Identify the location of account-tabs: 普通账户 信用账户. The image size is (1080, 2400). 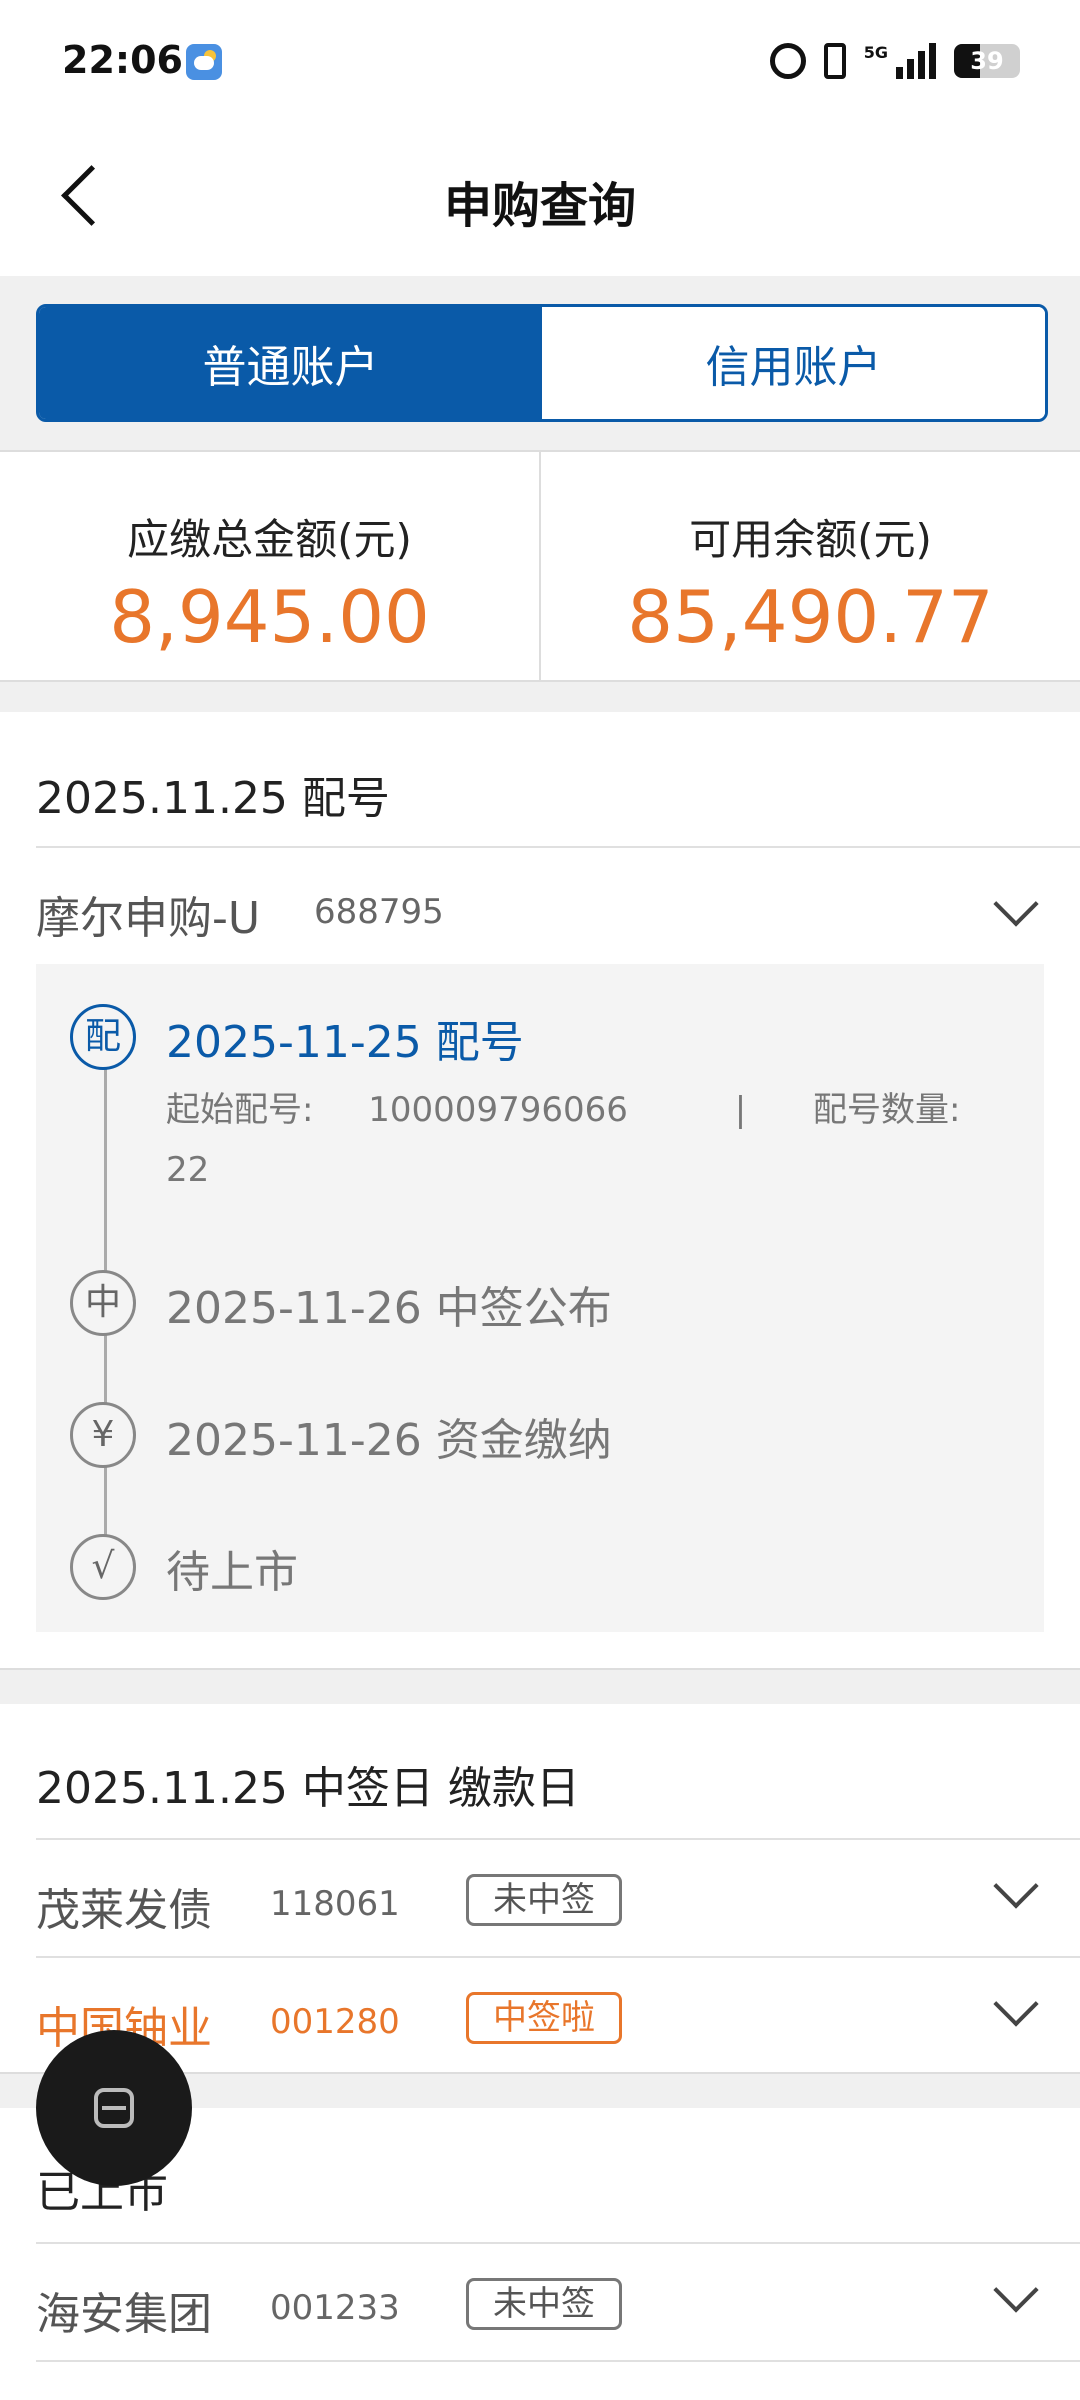
(542, 363).